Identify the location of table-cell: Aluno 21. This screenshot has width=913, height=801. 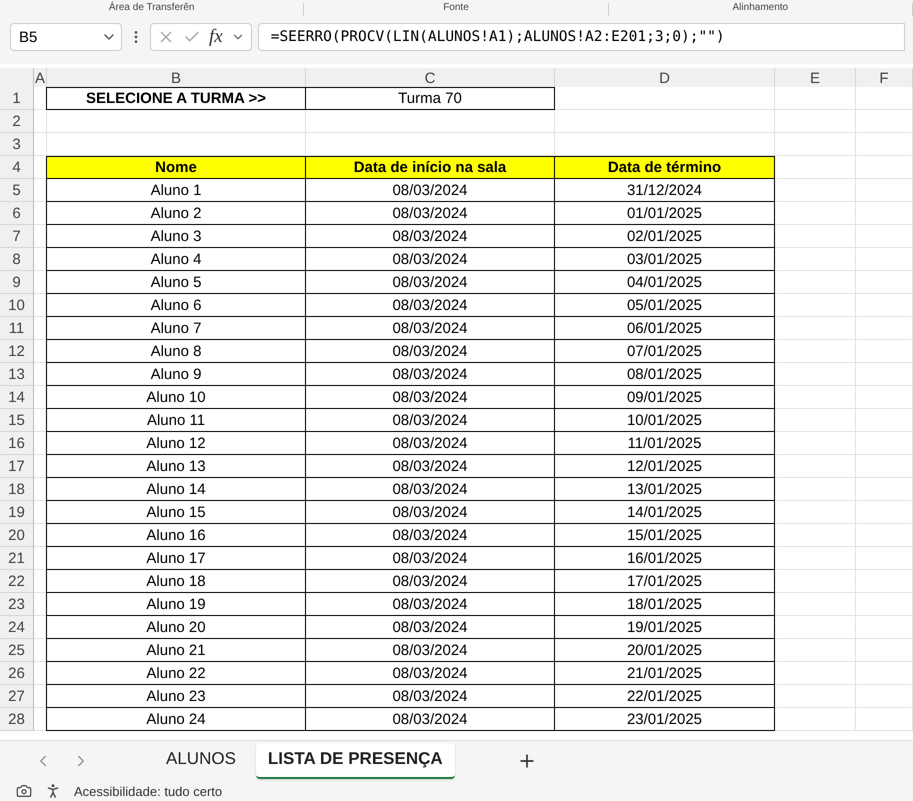
(176, 650).